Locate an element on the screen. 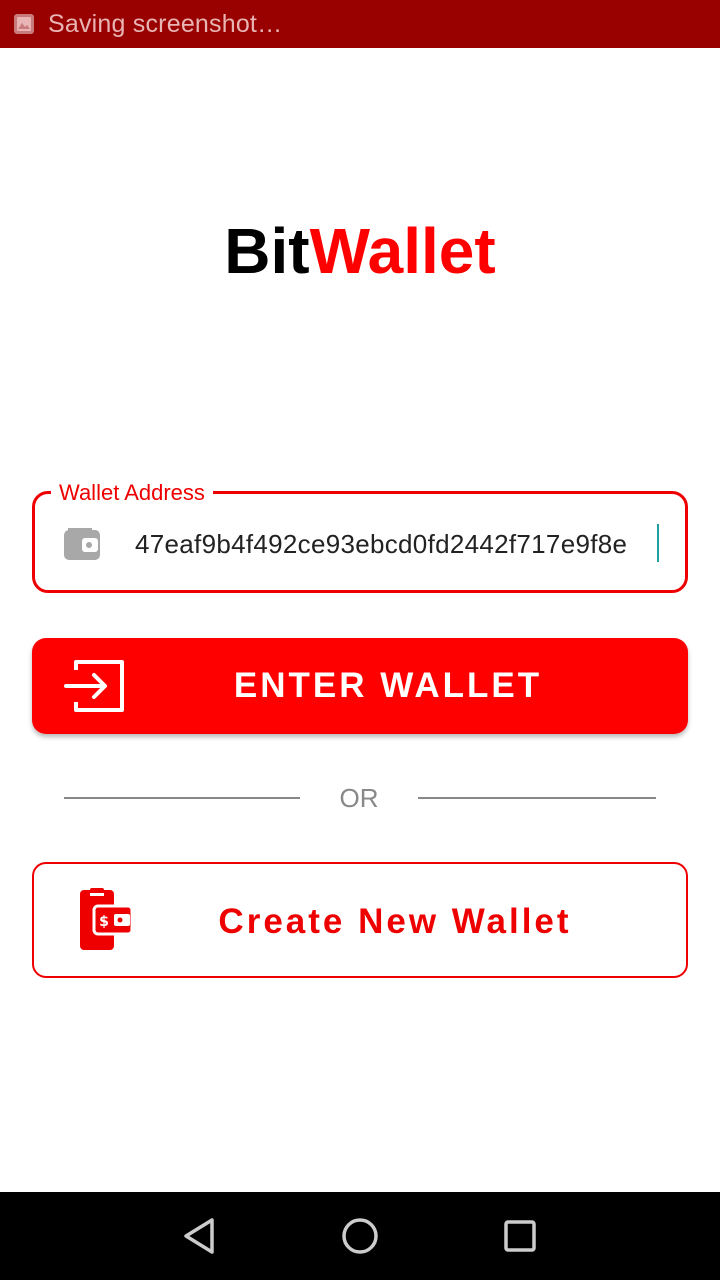 The height and width of the screenshot is (1280, 720). home-circle-icon is located at coordinates (360, 1236).